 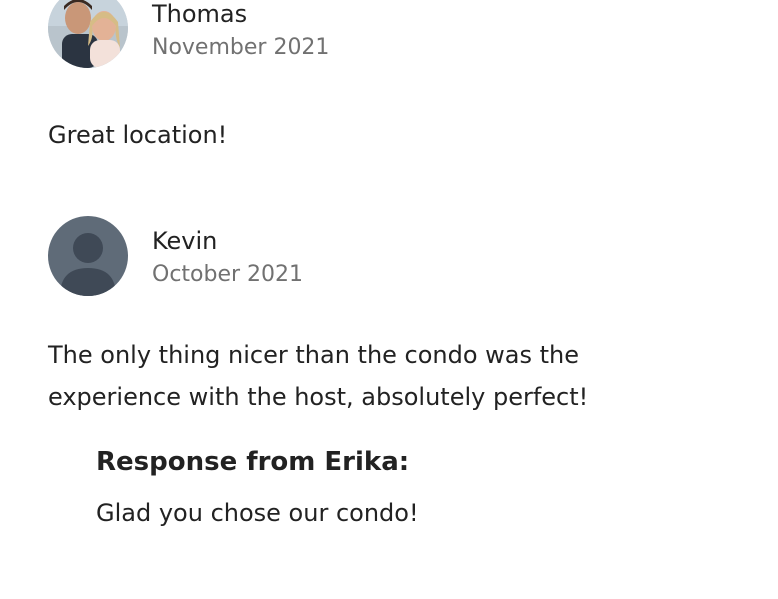 What do you see at coordinates (403, 34) in the screenshot?
I see `review-header: Thomas November 2021` at bounding box center [403, 34].